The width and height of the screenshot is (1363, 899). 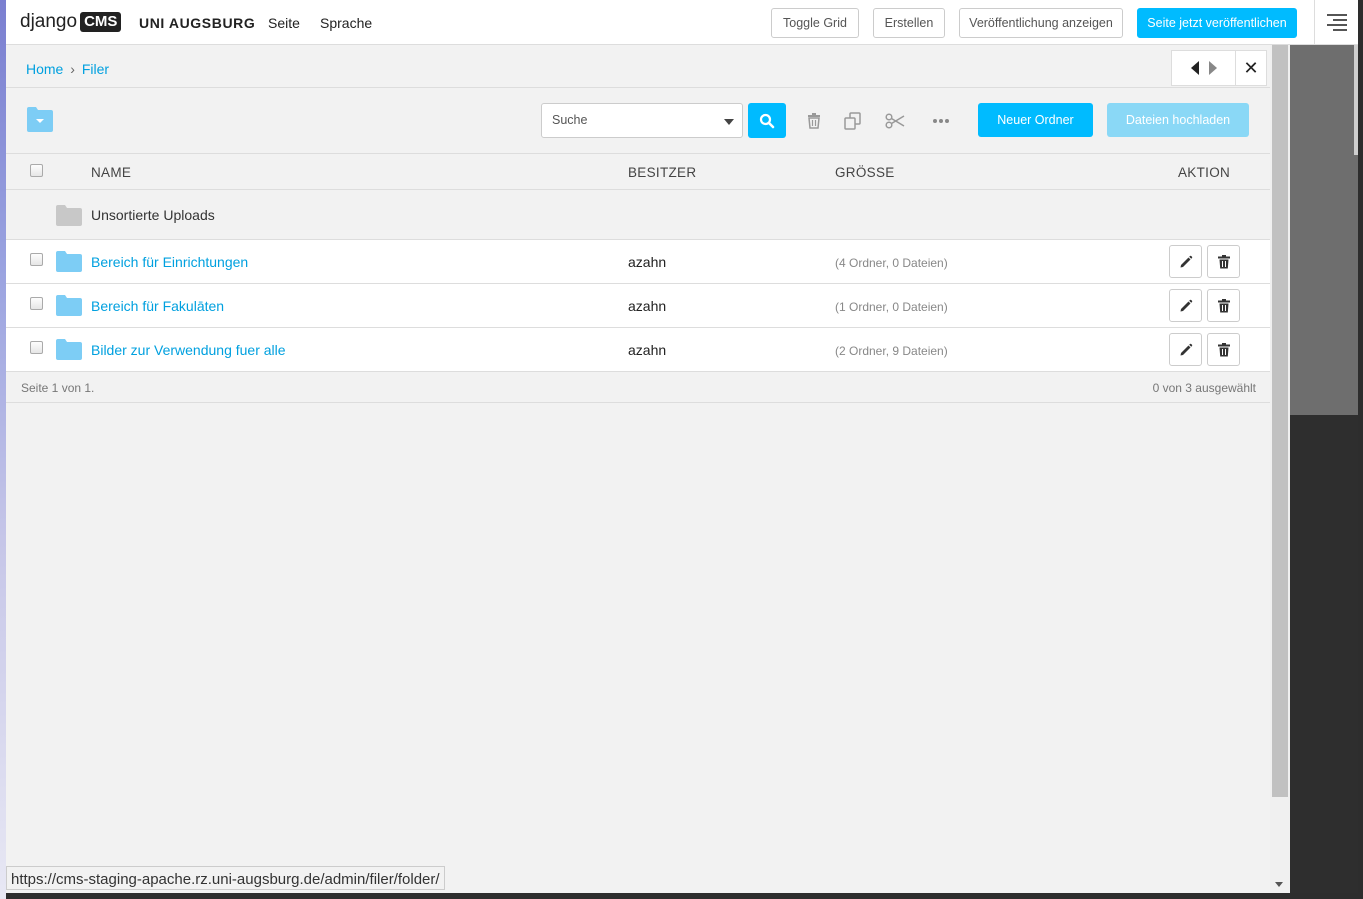 I want to click on table-header: NAME BESITZER GRÖSSE AKTION, so click(x=638, y=172).